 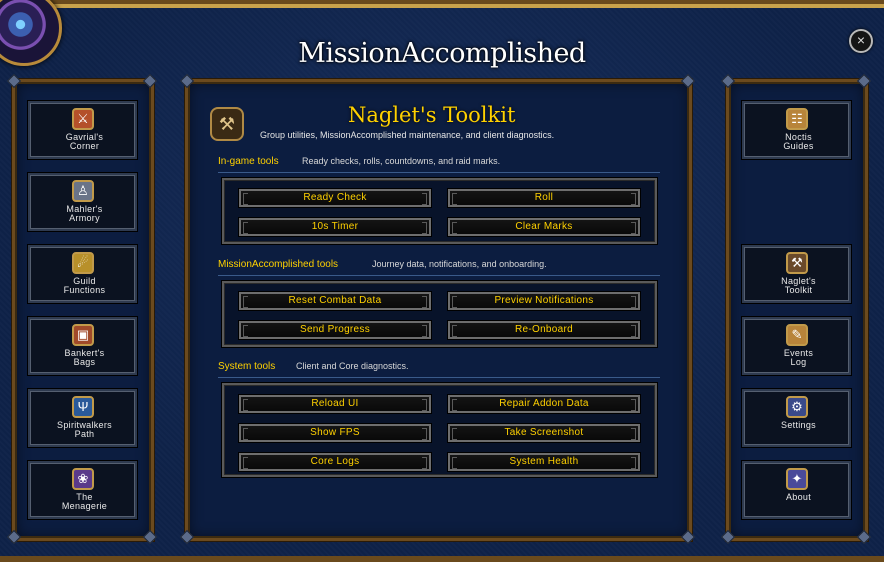 I want to click on section-label-in-game: In-game tools, so click(x=248, y=161).